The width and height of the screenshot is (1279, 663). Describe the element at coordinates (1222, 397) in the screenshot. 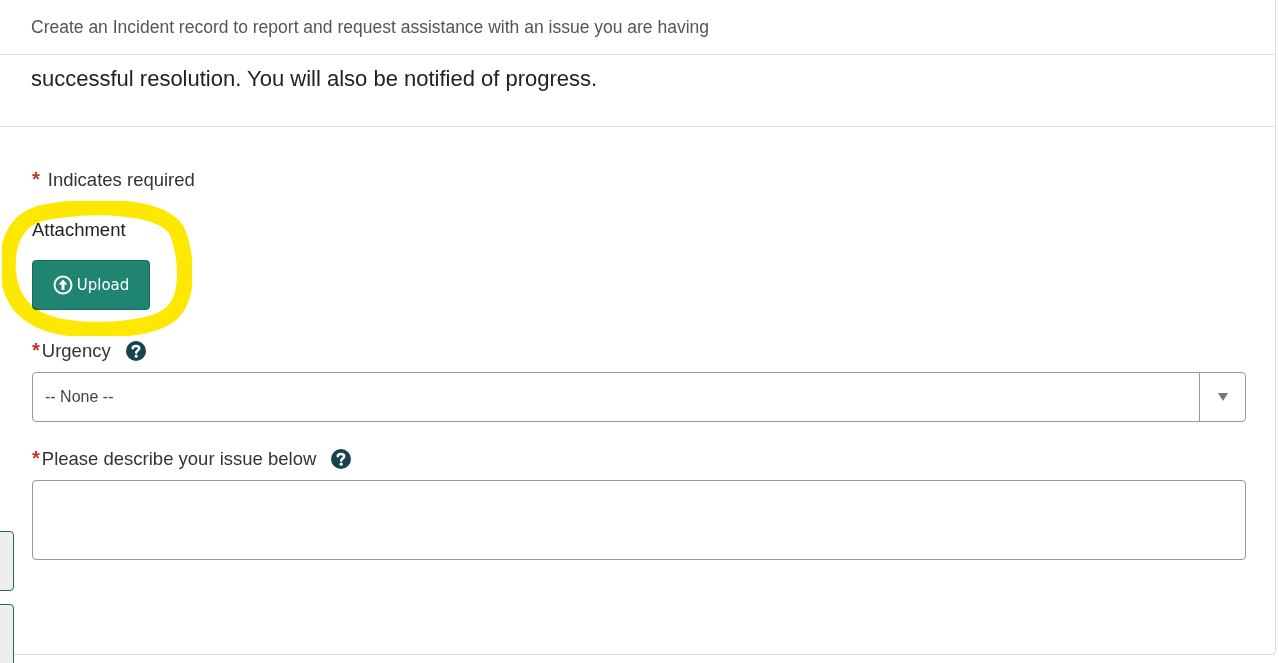

I see `caret-icon` at that location.